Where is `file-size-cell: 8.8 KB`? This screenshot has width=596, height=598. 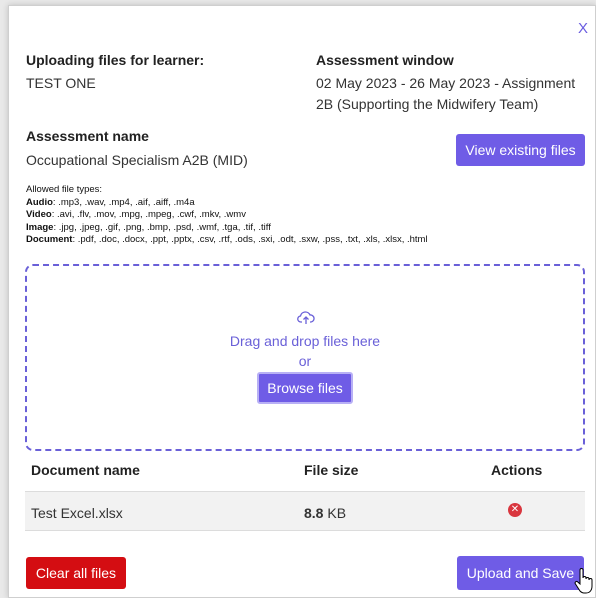 file-size-cell: 8.8 KB is located at coordinates (325, 513).